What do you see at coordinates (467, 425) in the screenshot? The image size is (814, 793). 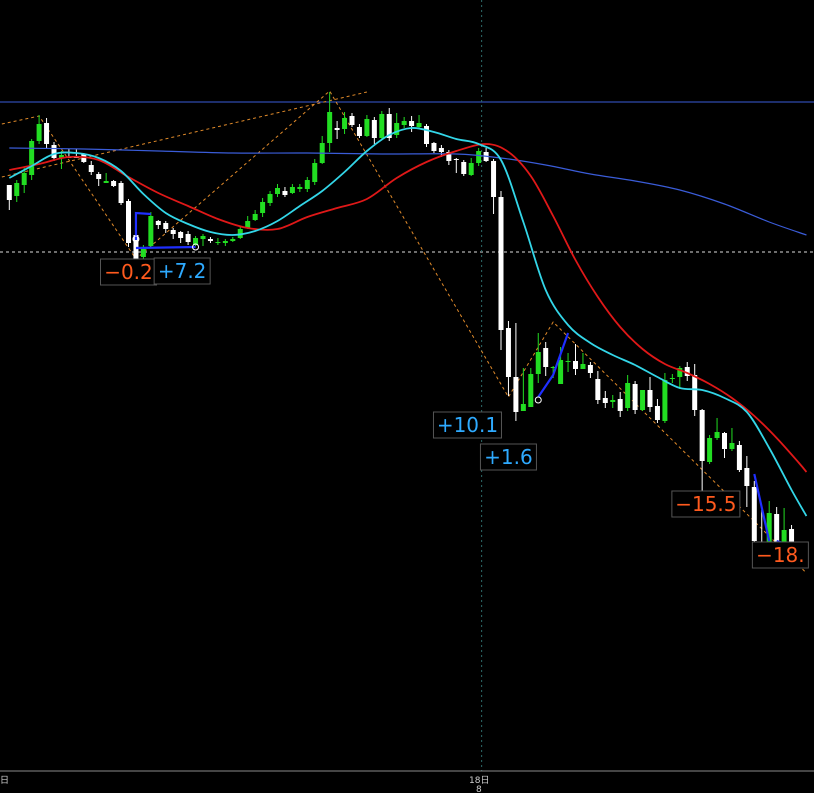 I see `value-label: +10.1` at bounding box center [467, 425].